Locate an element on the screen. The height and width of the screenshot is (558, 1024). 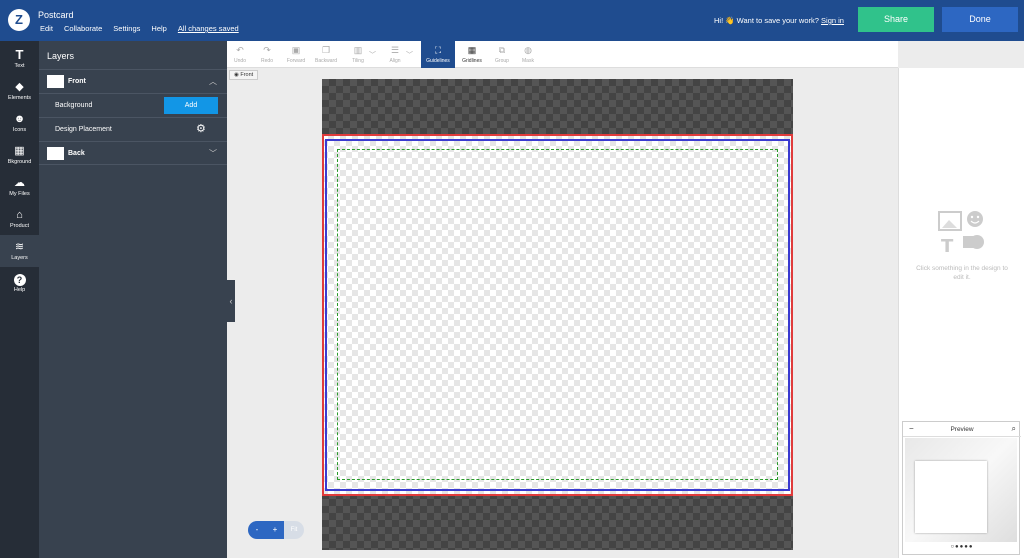
forward-button: ▣ Forward is located at coordinates (296, 54).